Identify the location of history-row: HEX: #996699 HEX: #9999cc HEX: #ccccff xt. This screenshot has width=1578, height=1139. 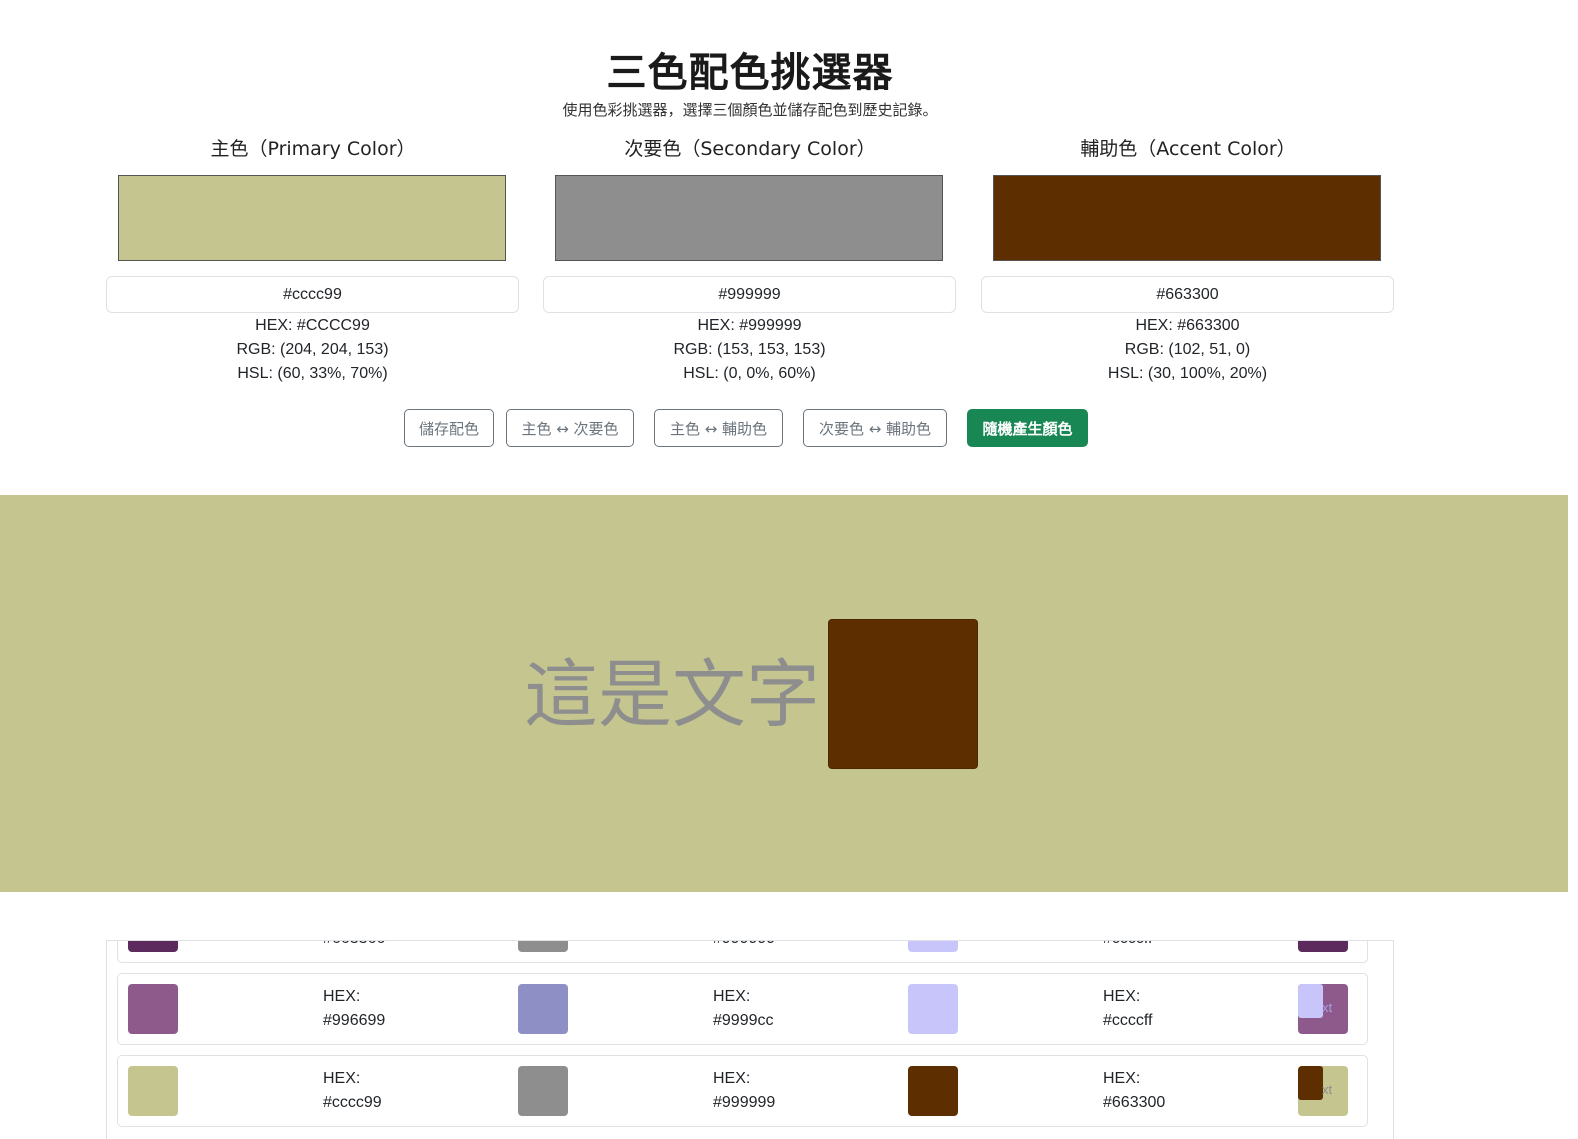
(742, 1009).